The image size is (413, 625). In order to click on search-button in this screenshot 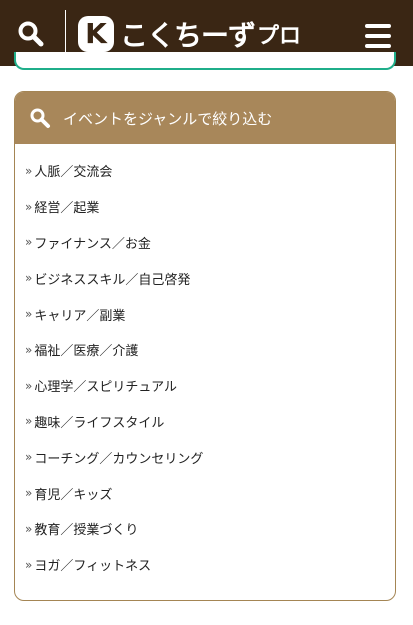, I will do `click(31, 34)`.